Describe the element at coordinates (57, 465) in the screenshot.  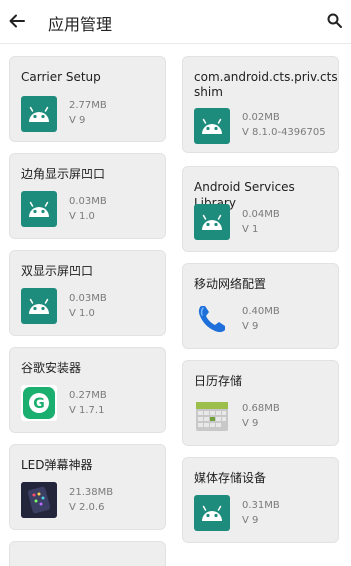
I see `app-name: LED弹幕神器` at that location.